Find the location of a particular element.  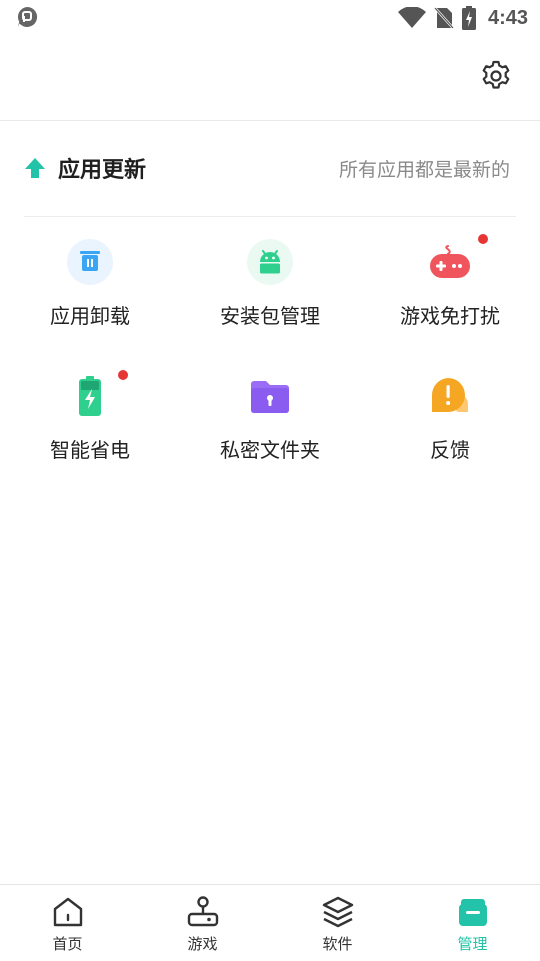

tool-private-folder: 私密文件夹 is located at coordinates (270, 417).